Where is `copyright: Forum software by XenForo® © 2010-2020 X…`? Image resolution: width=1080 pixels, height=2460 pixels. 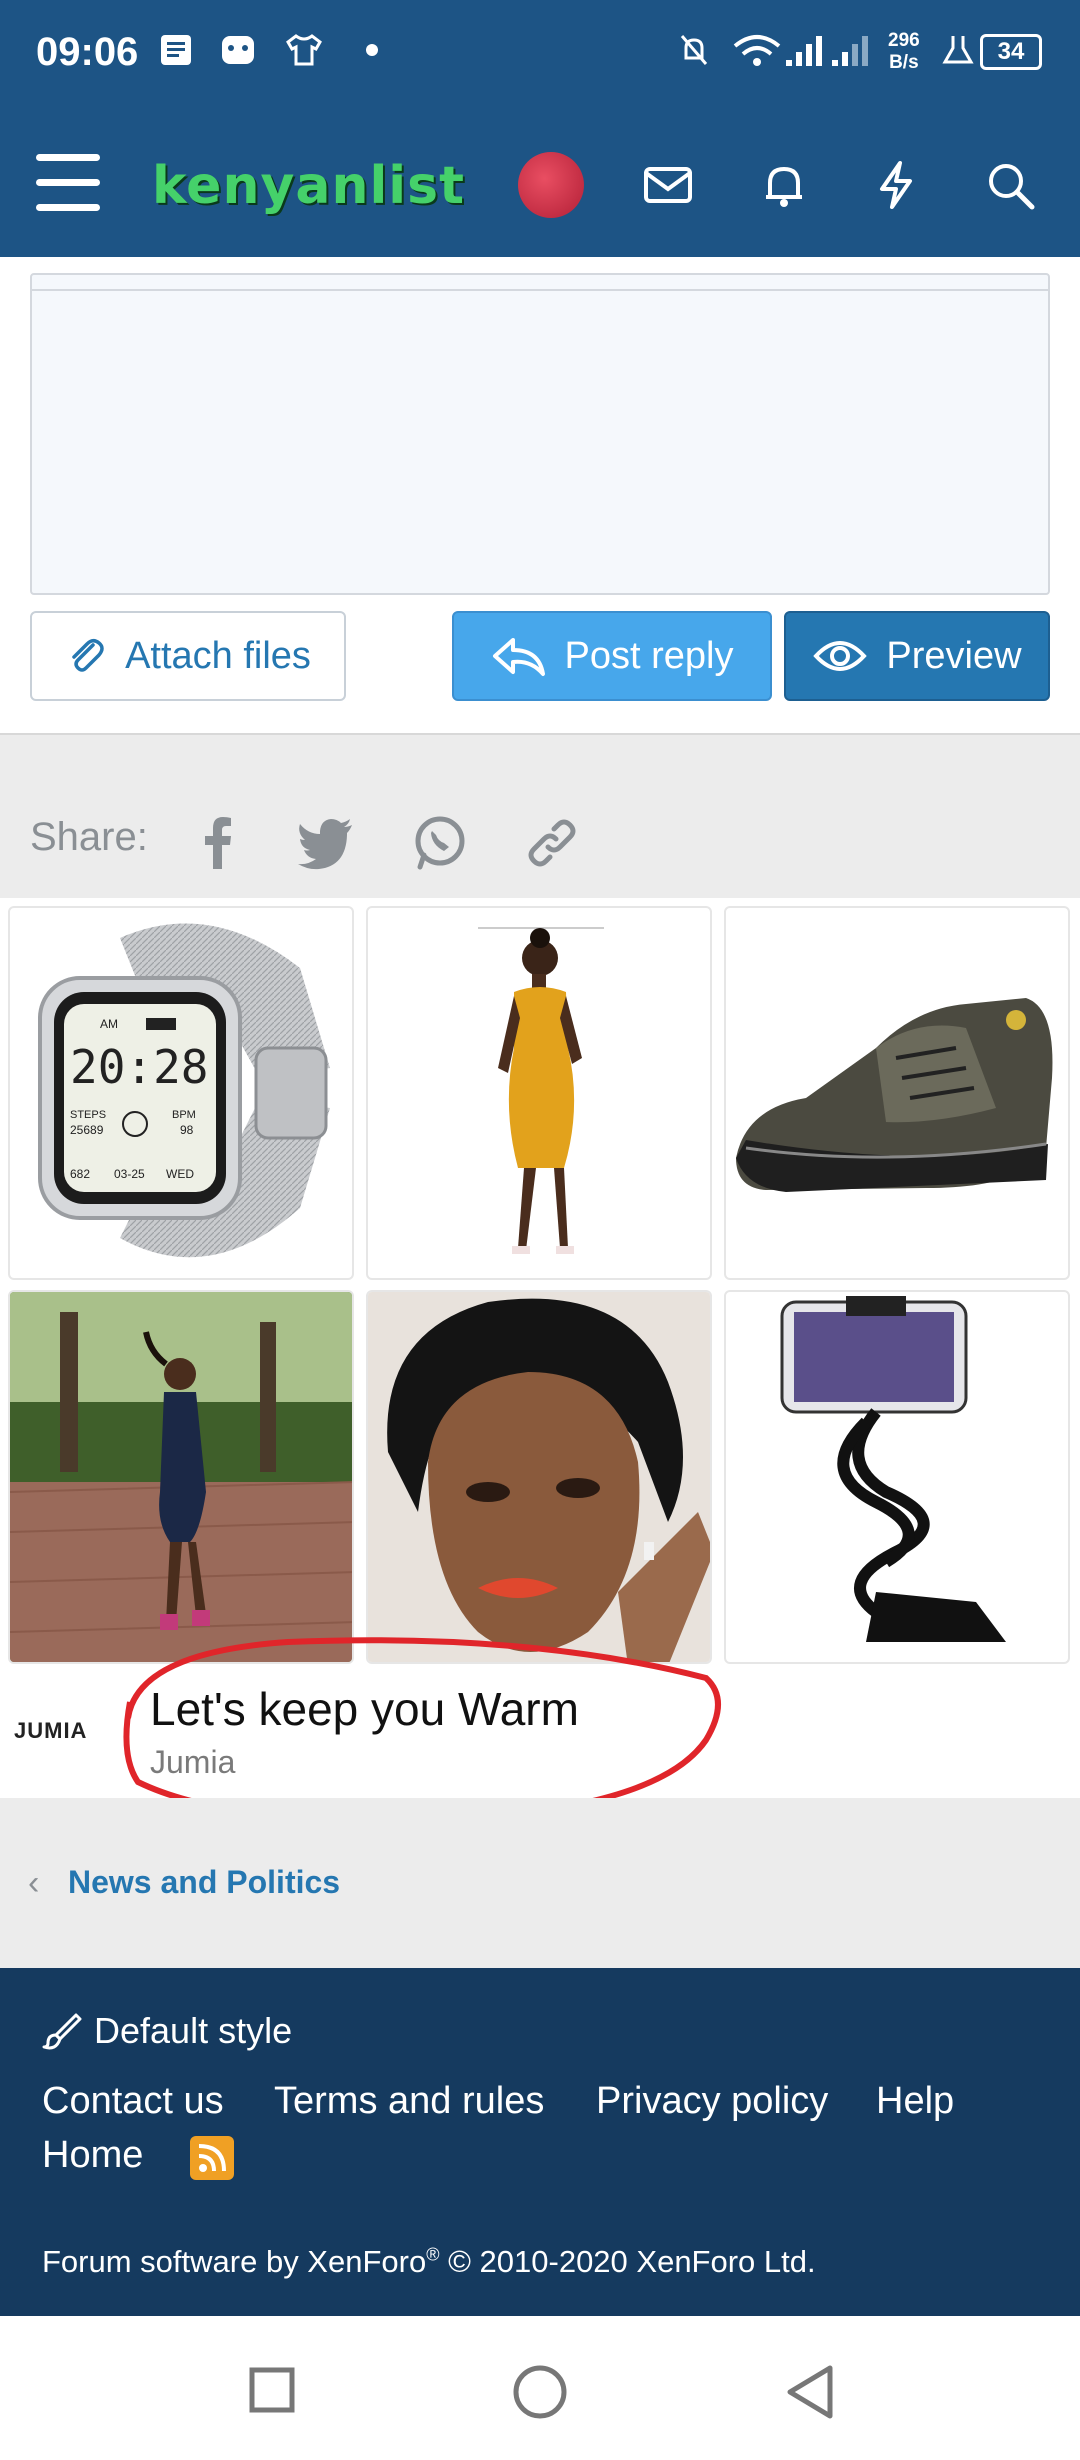 copyright: Forum software by XenForo® © 2010-2020 X… is located at coordinates (429, 2261).